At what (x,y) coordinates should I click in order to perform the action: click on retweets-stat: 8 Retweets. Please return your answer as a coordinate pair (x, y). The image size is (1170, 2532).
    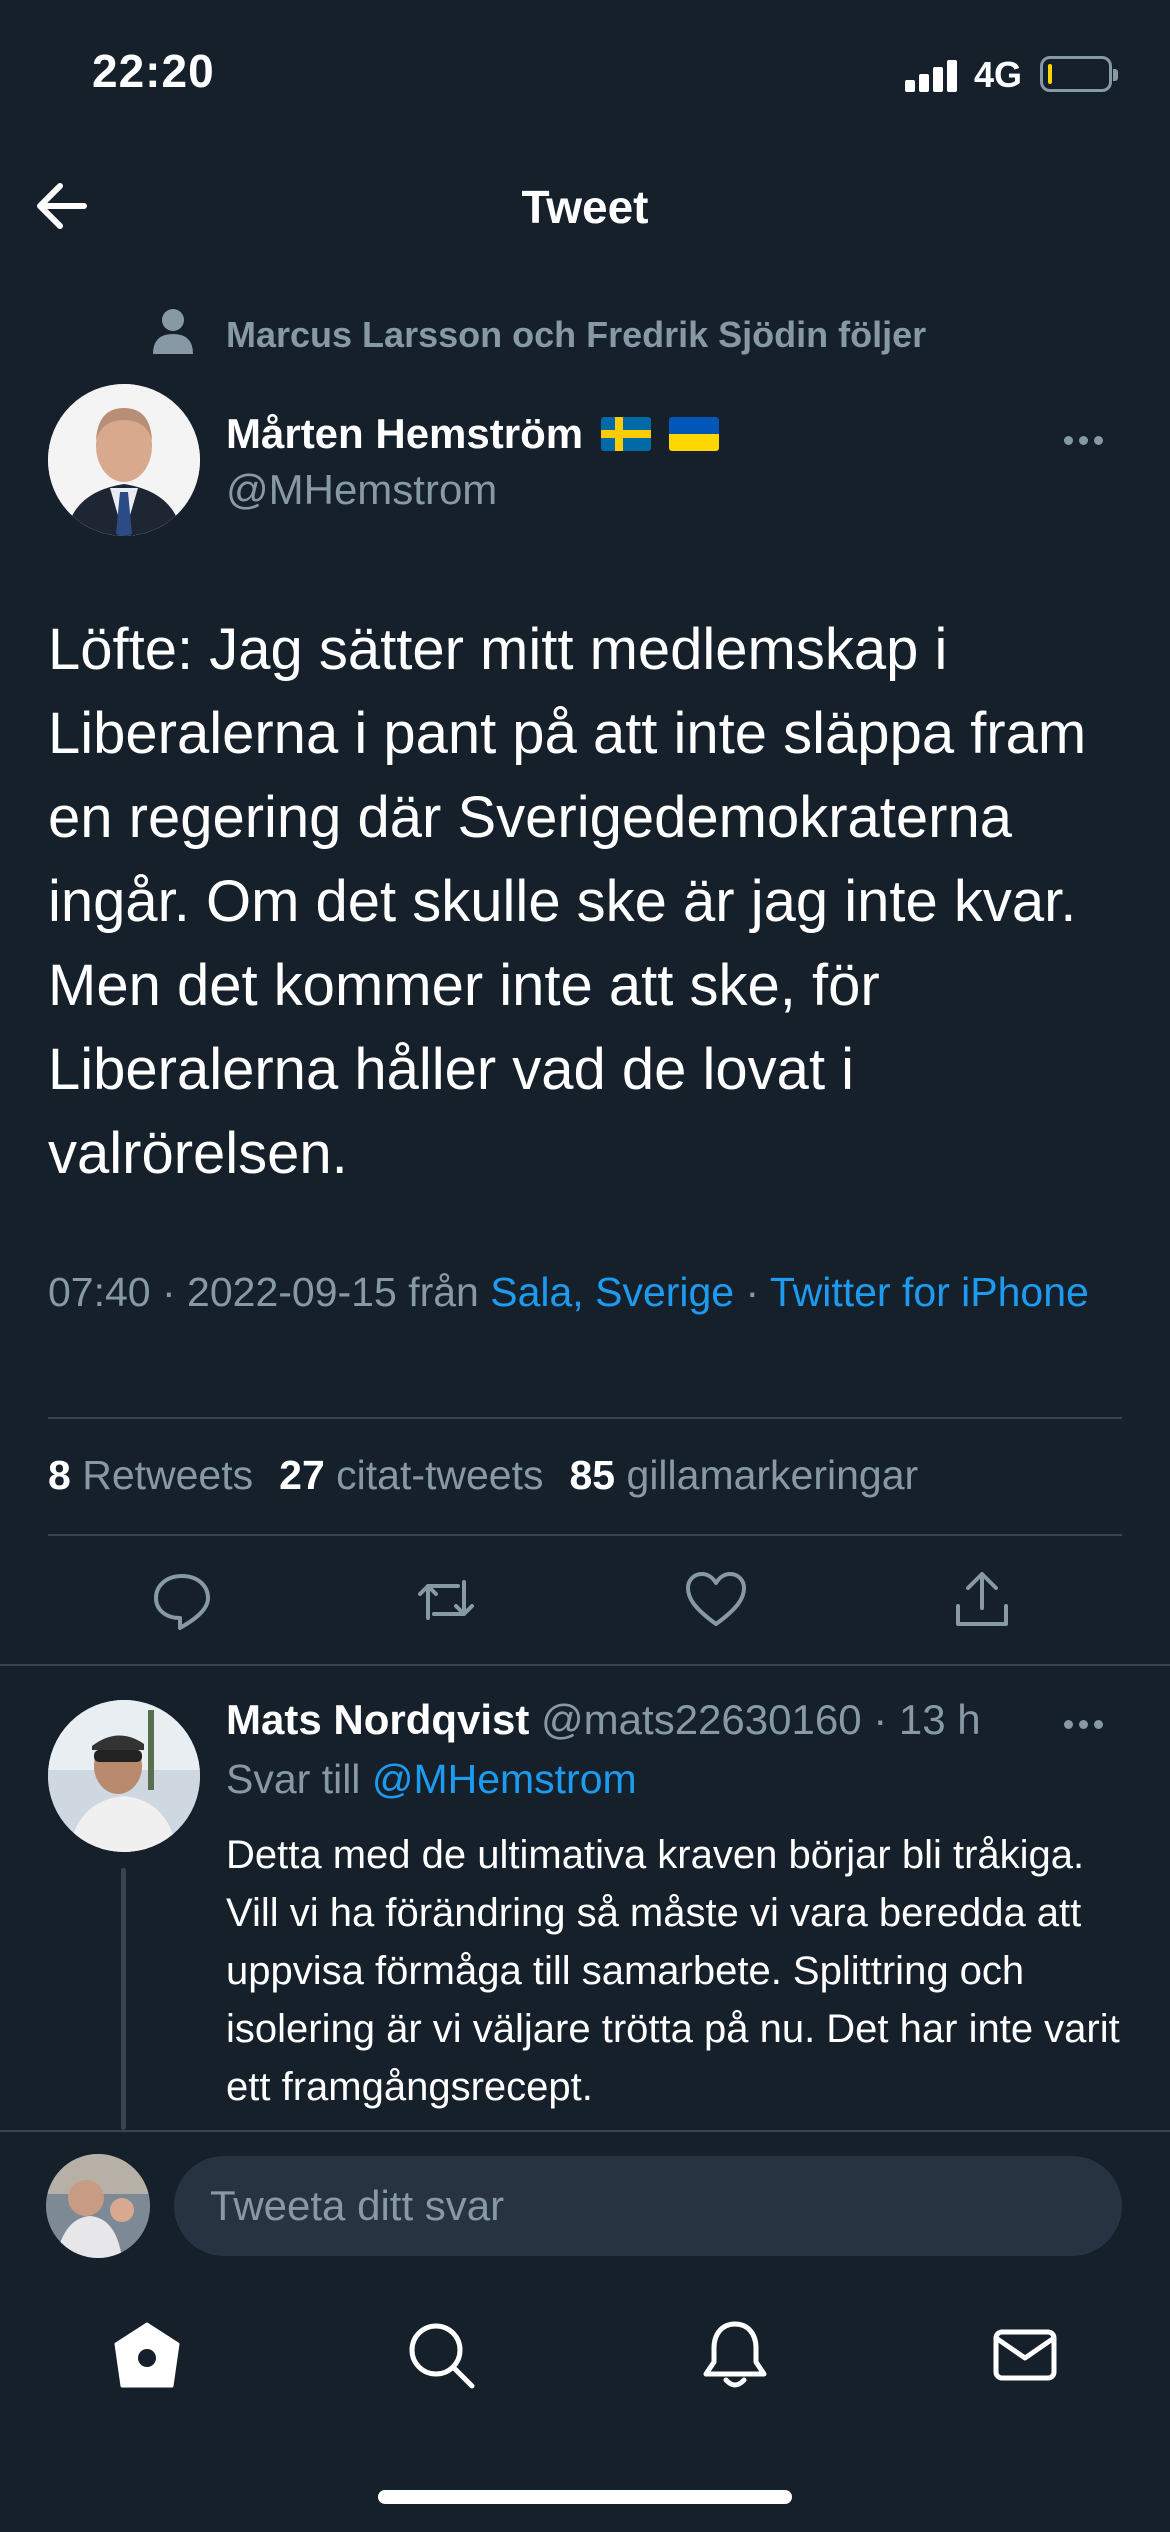
    Looking at the image, I should click on (150, 1475).